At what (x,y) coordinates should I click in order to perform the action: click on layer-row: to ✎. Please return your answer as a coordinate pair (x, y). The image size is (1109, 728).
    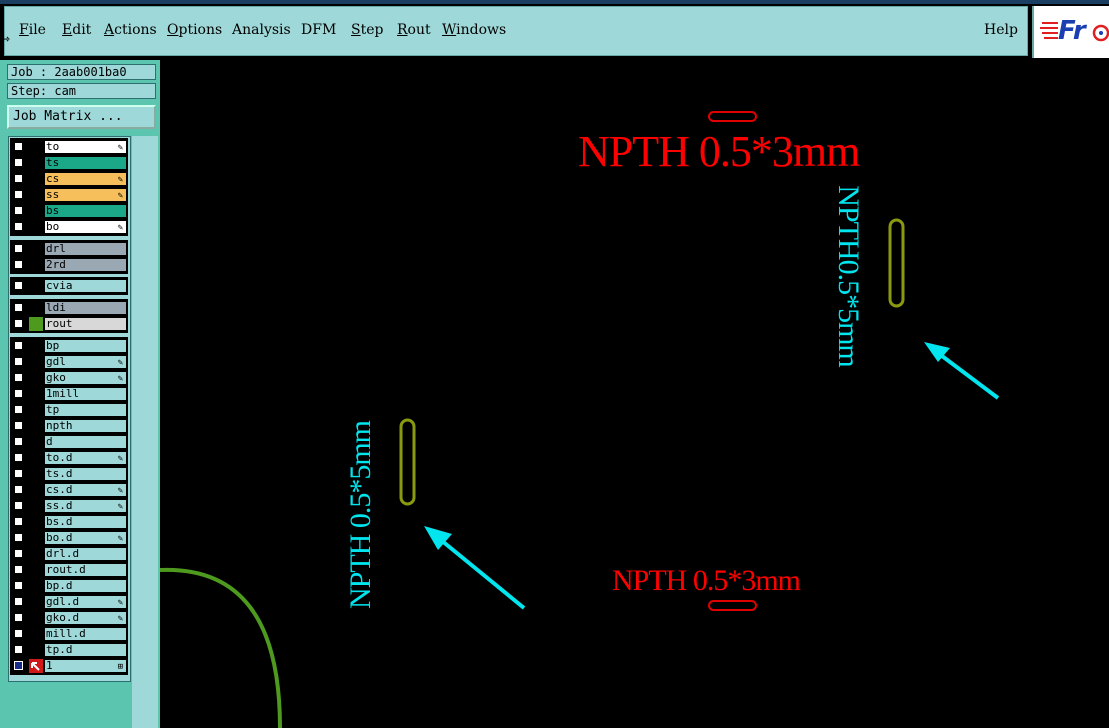
    Looking at the image, I should click on (69, 147).